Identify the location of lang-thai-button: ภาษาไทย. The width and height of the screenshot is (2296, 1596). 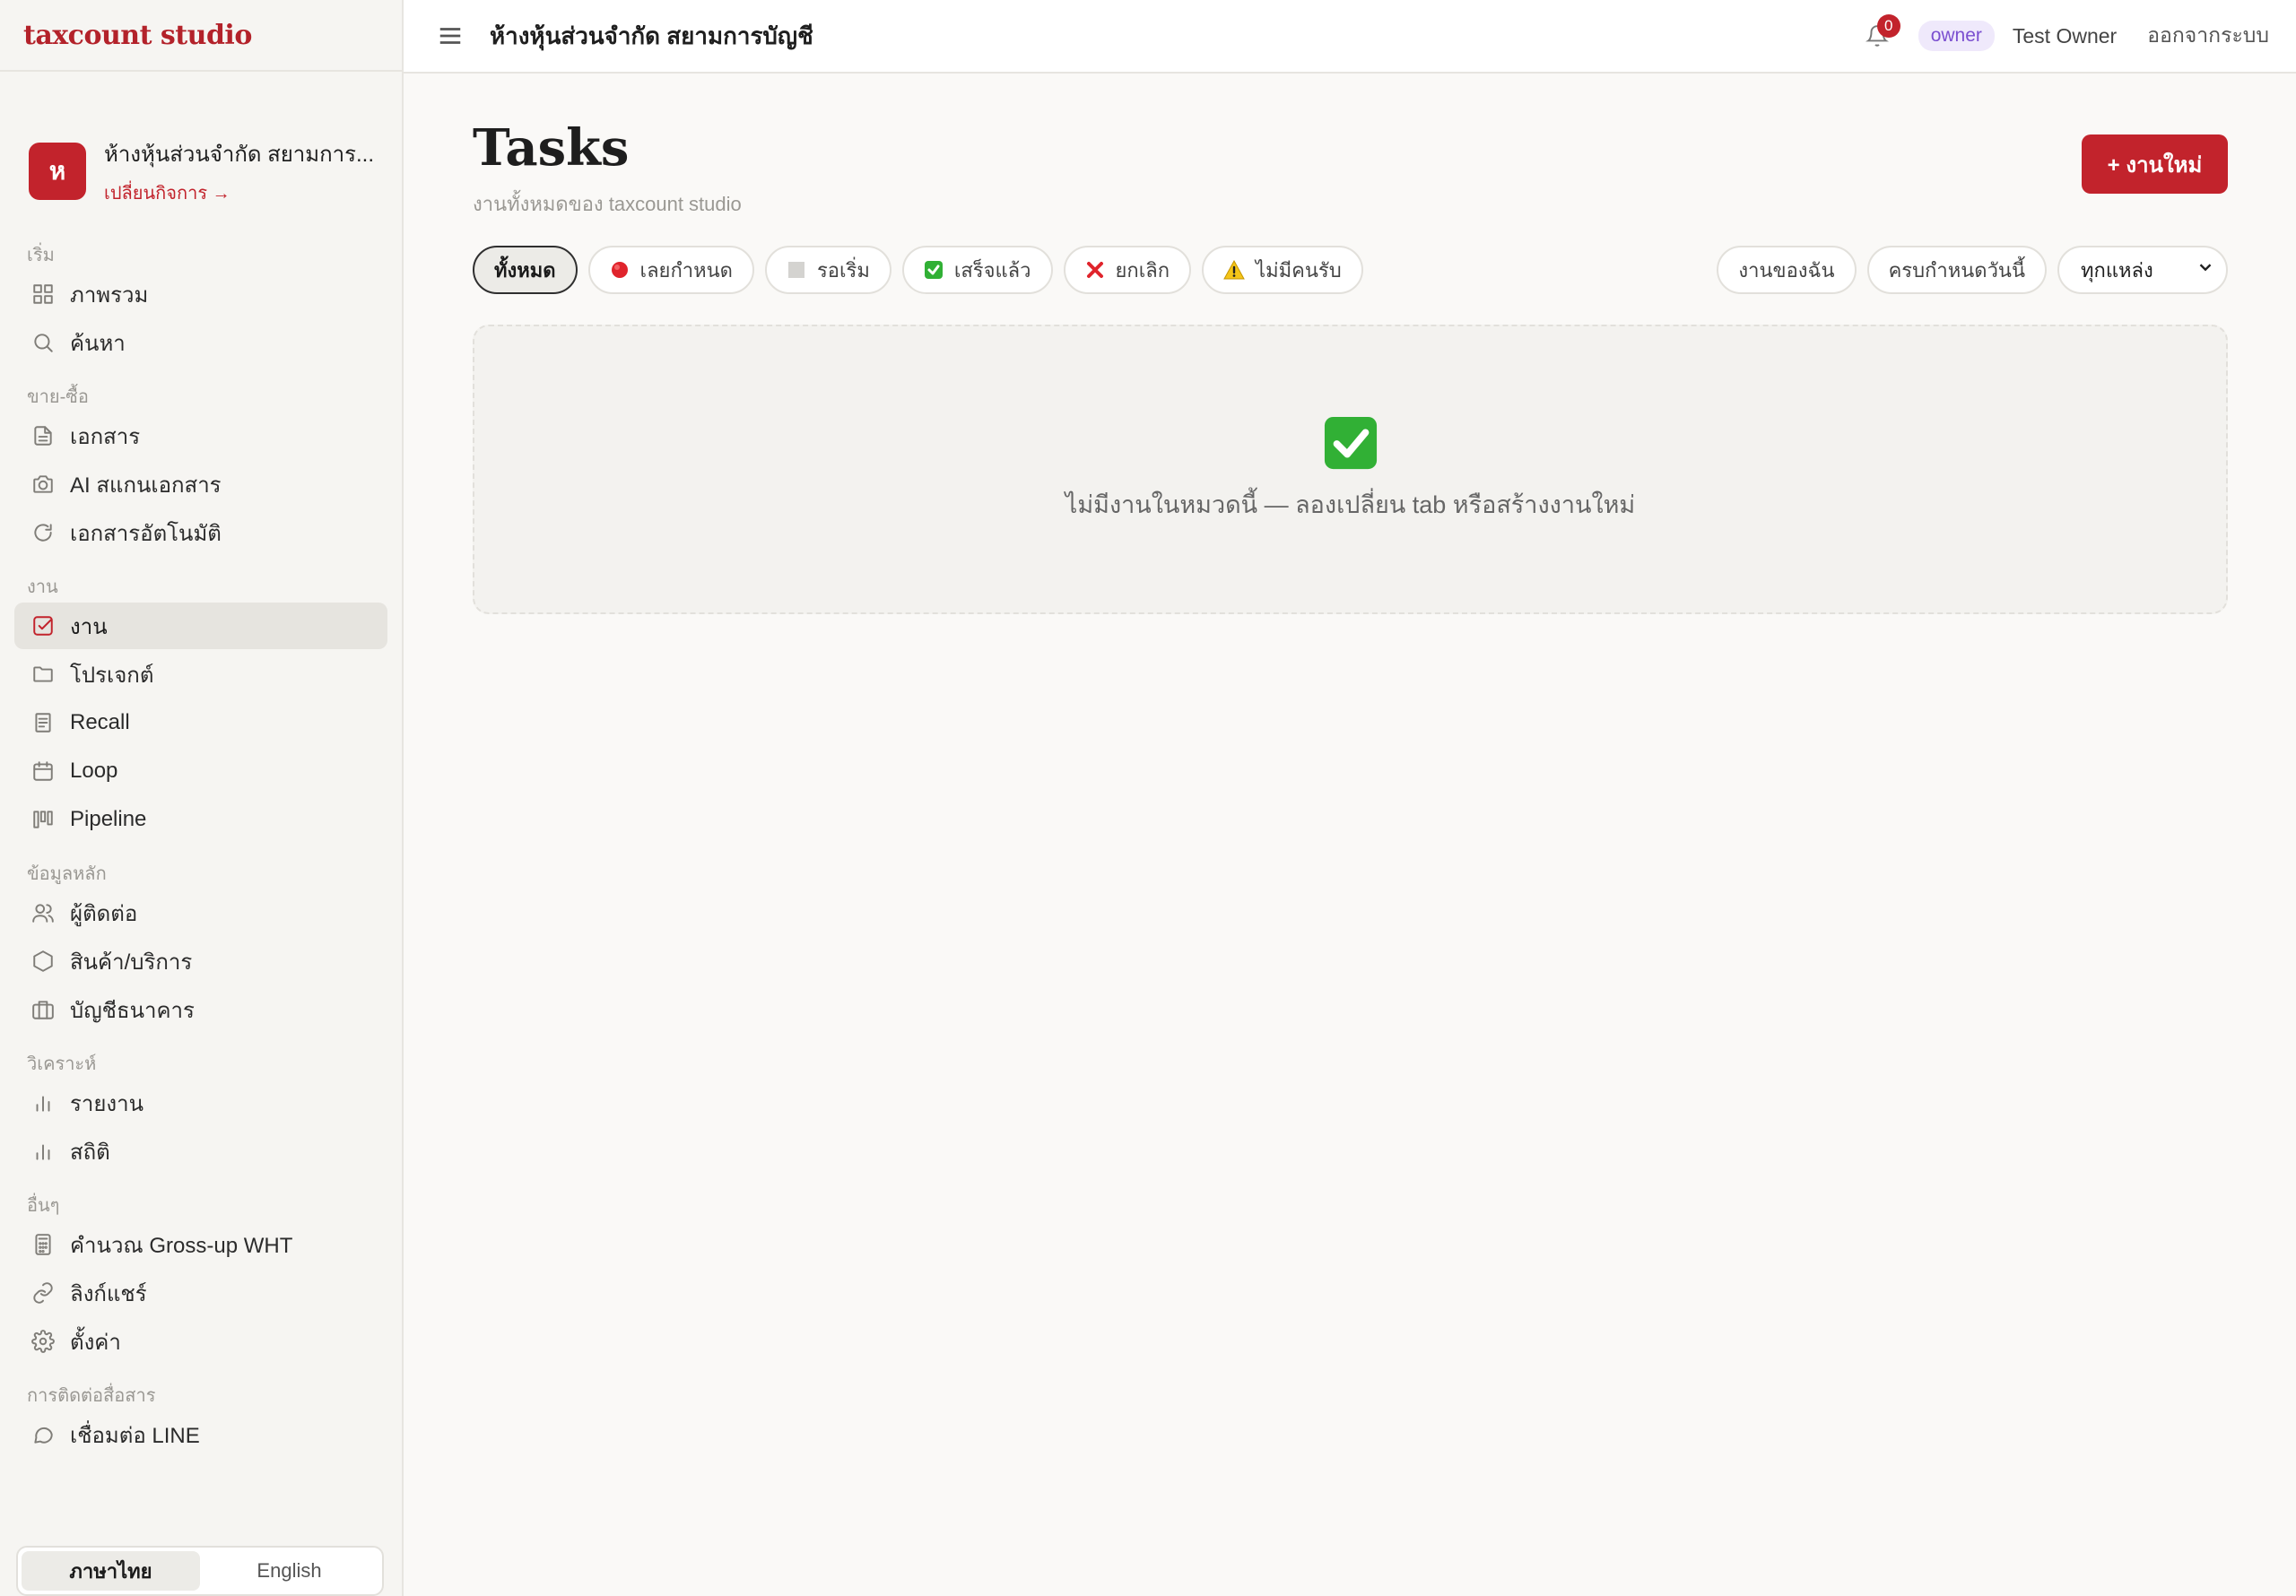
(111, 1571).